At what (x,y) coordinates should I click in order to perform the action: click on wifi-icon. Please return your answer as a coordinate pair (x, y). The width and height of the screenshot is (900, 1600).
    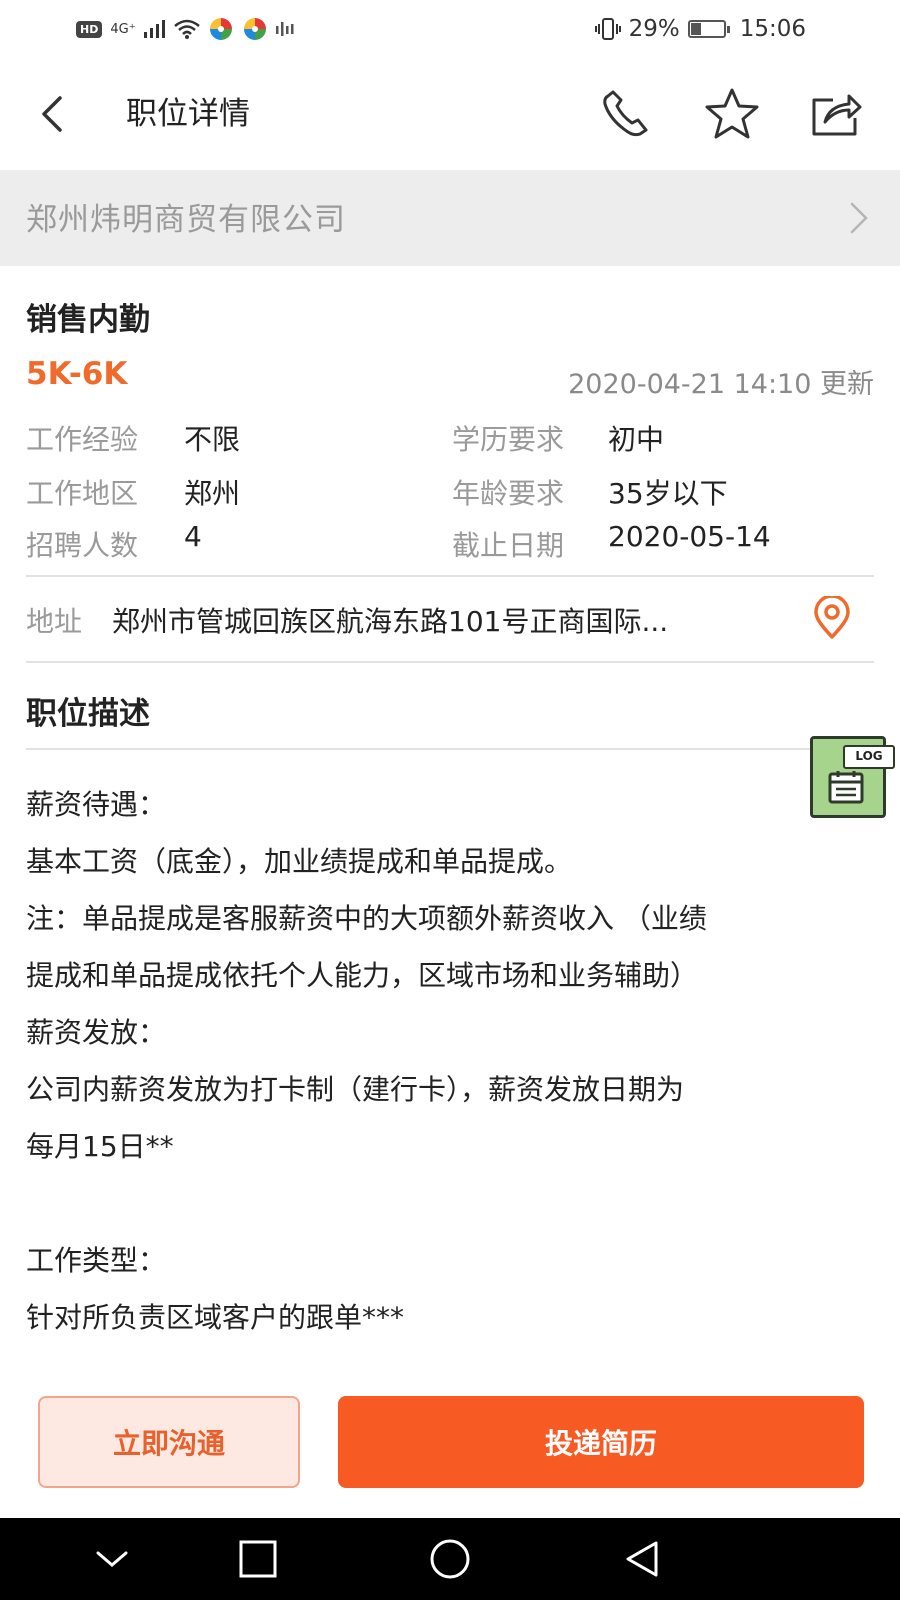
    Looking at the image, I should click on (186, 29).